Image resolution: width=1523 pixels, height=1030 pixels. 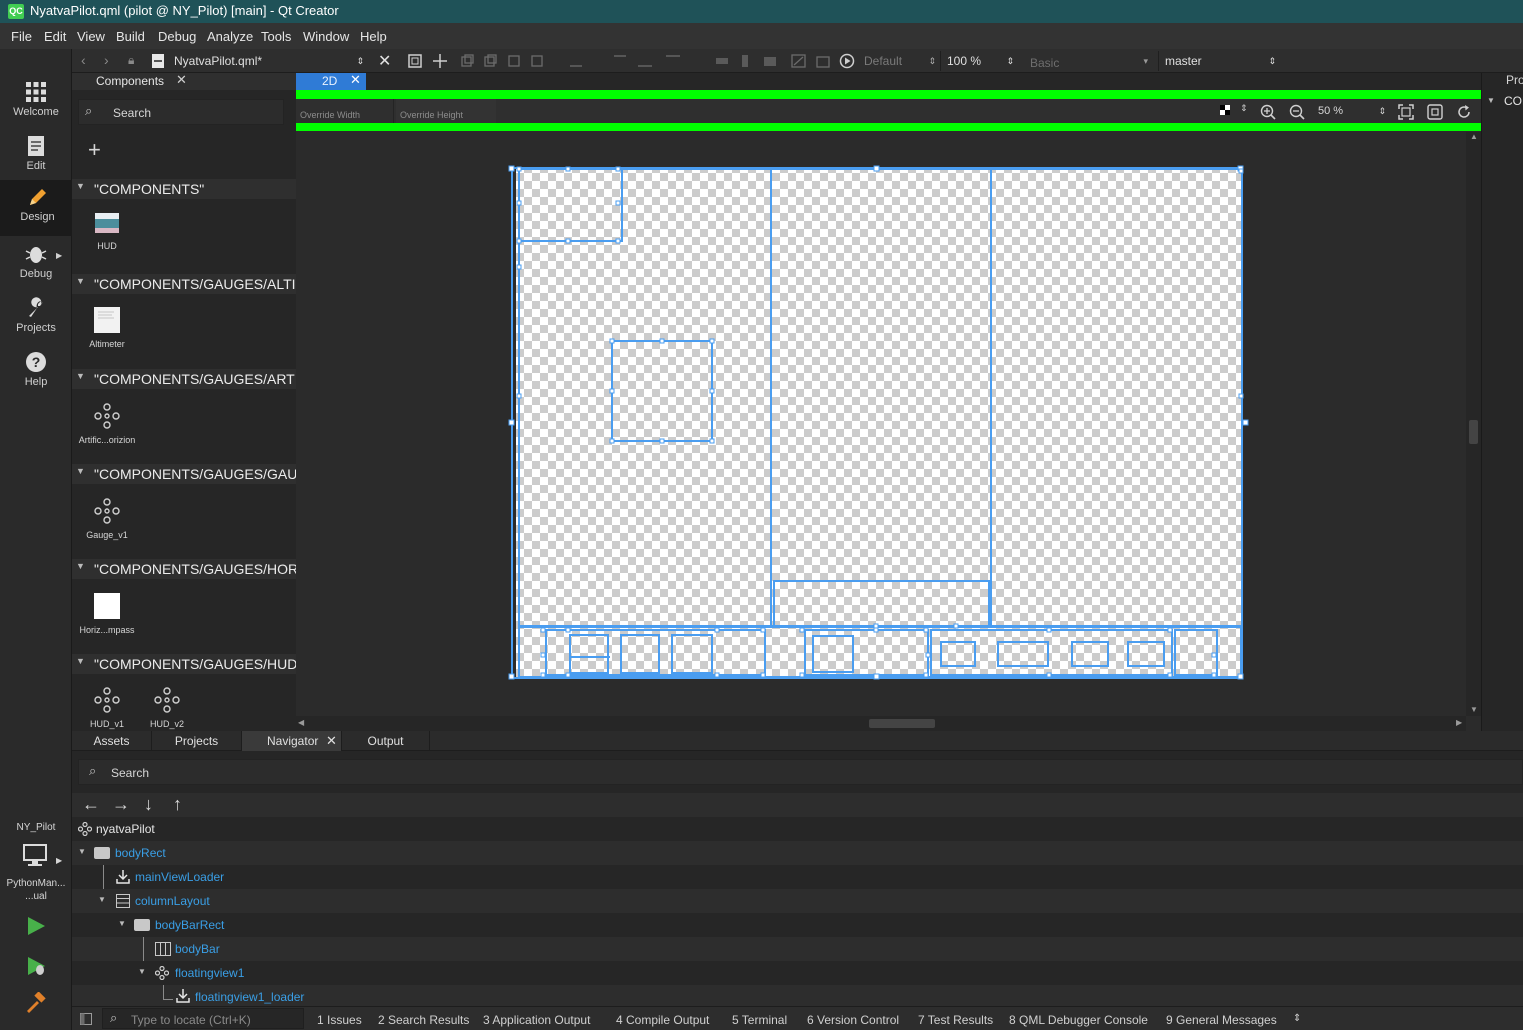 I want to click on locator-field: ⌕ Type to locate (Ctrl+K), so click(x=203, y=1018).